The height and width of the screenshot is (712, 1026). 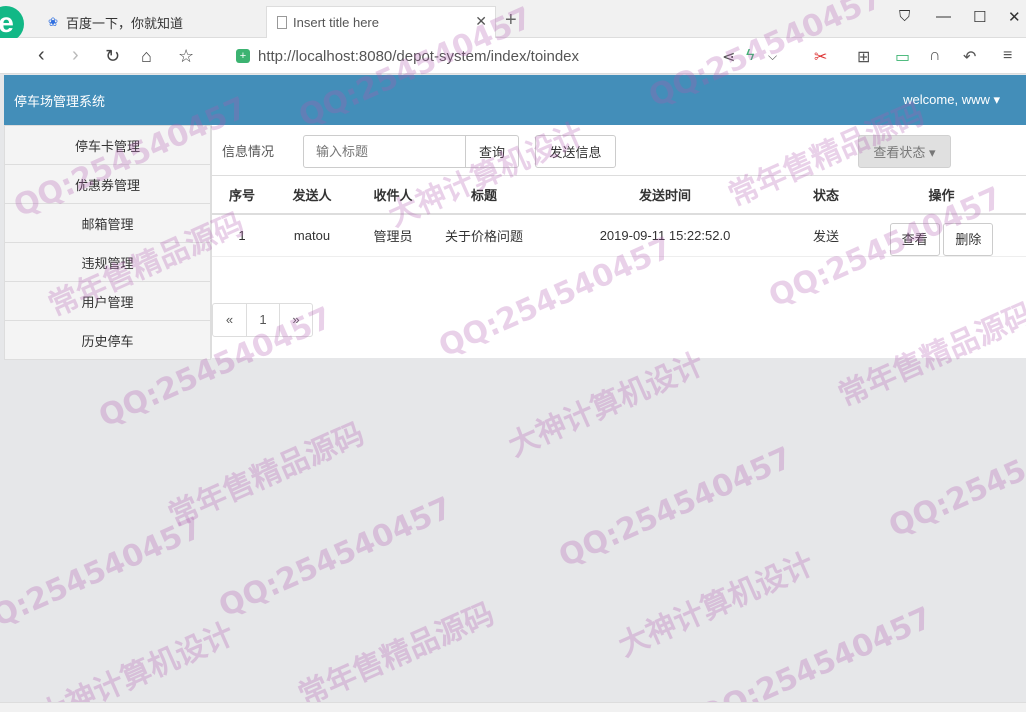 What do you see at coordinates (12, 24) in the screenshot?
I see `browser-logo-icon: e` at bounding box center [12, 24].